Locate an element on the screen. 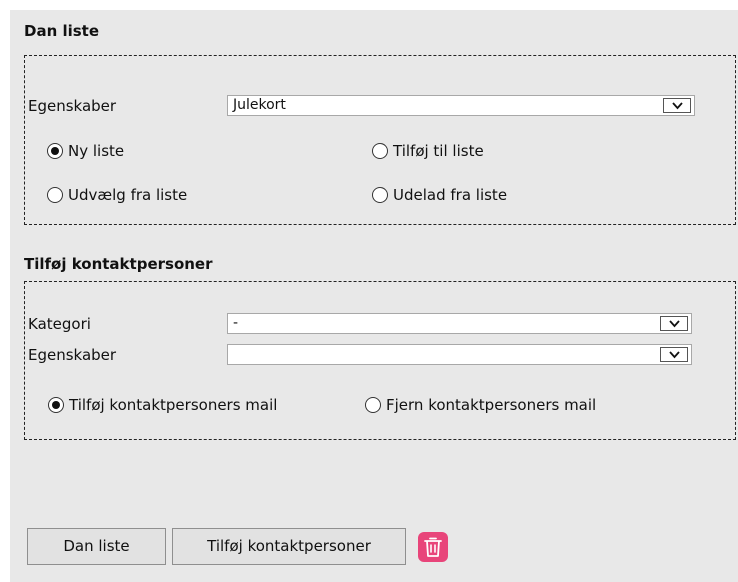 The width and height of the screenshot is (738, 582). tilfoj-kontaktpersoner-button: Tilføj kontaktpersoner is located at coordinates (289, 546).